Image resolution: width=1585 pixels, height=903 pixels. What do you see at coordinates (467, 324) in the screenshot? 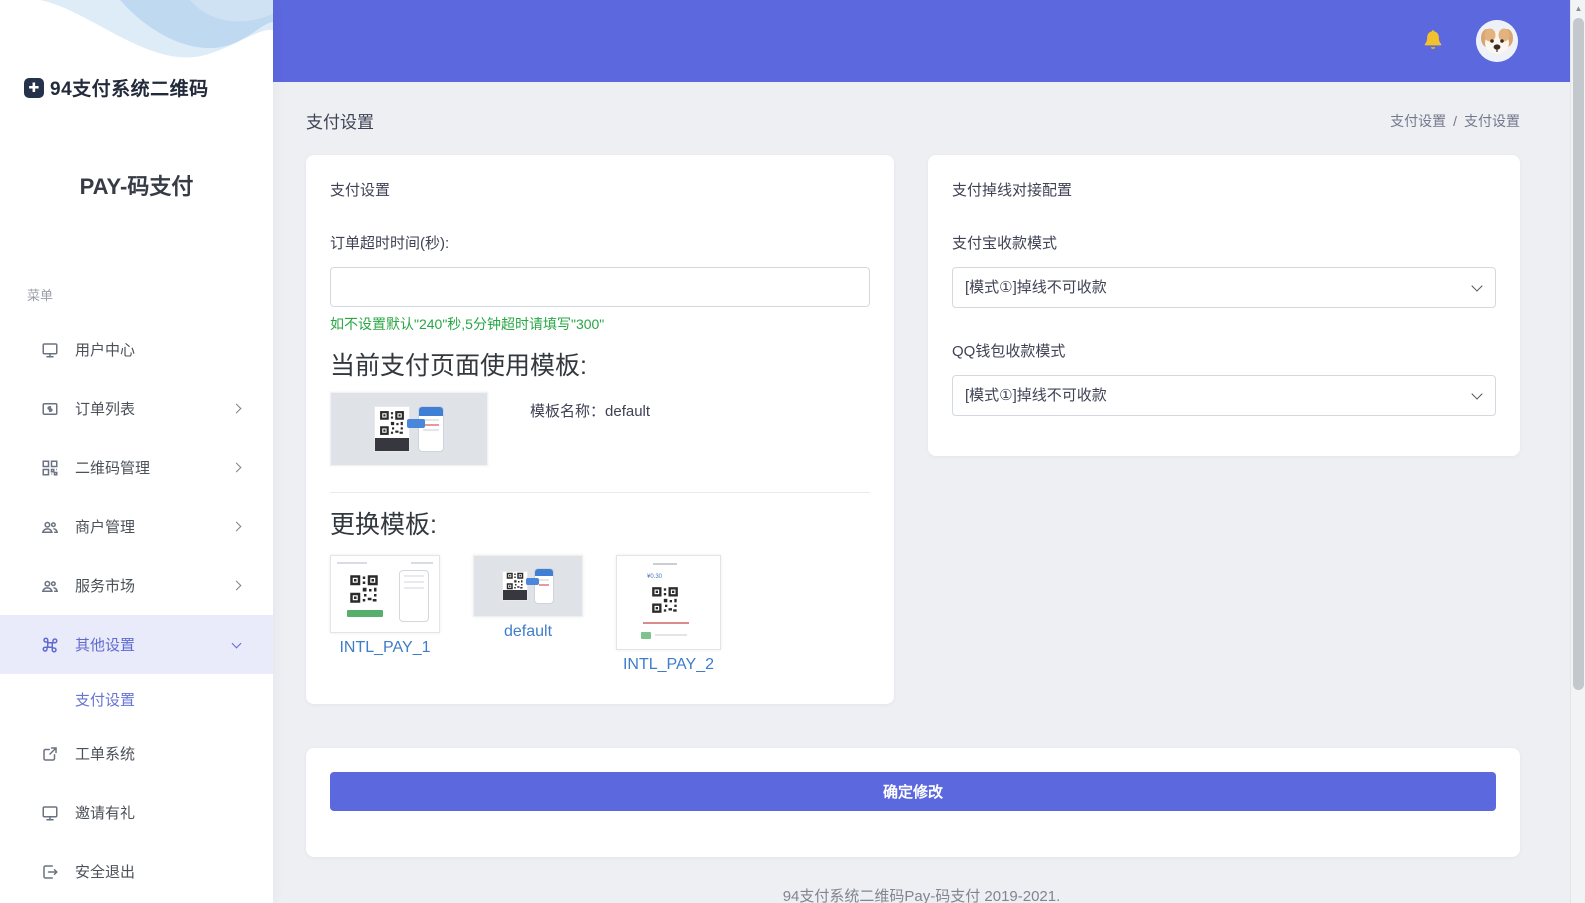
I see `timeout-hint: 如不设置默认"240"秒,5分钟超时请填写"300"` at bounding box center [467, 324].